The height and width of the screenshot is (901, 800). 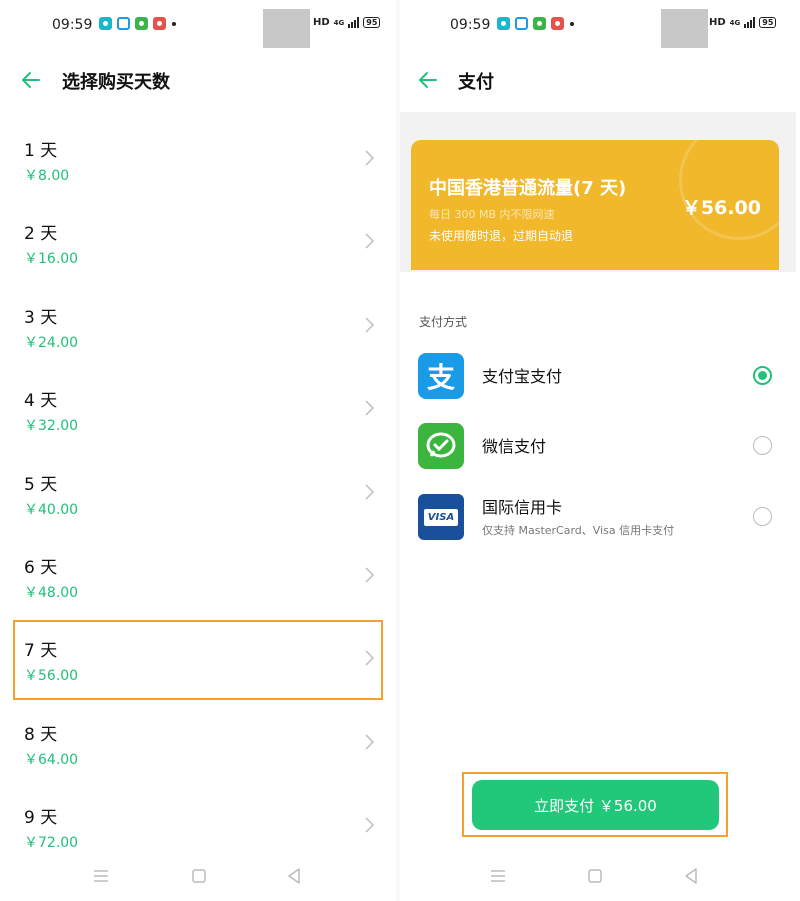 What do you see at coordinates (501, 236) in the screenshot?
I see `refund-note: 未使用随时退，过期自动退` at bounding box center [501, 236].